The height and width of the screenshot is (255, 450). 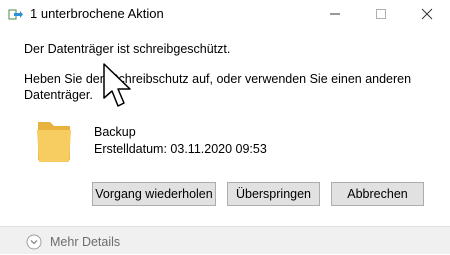 What do you see at coordinates (154, 194) in the screenshot?
I see `retry-button: Vorgang wiederholen` at bounding box center [154, 194].